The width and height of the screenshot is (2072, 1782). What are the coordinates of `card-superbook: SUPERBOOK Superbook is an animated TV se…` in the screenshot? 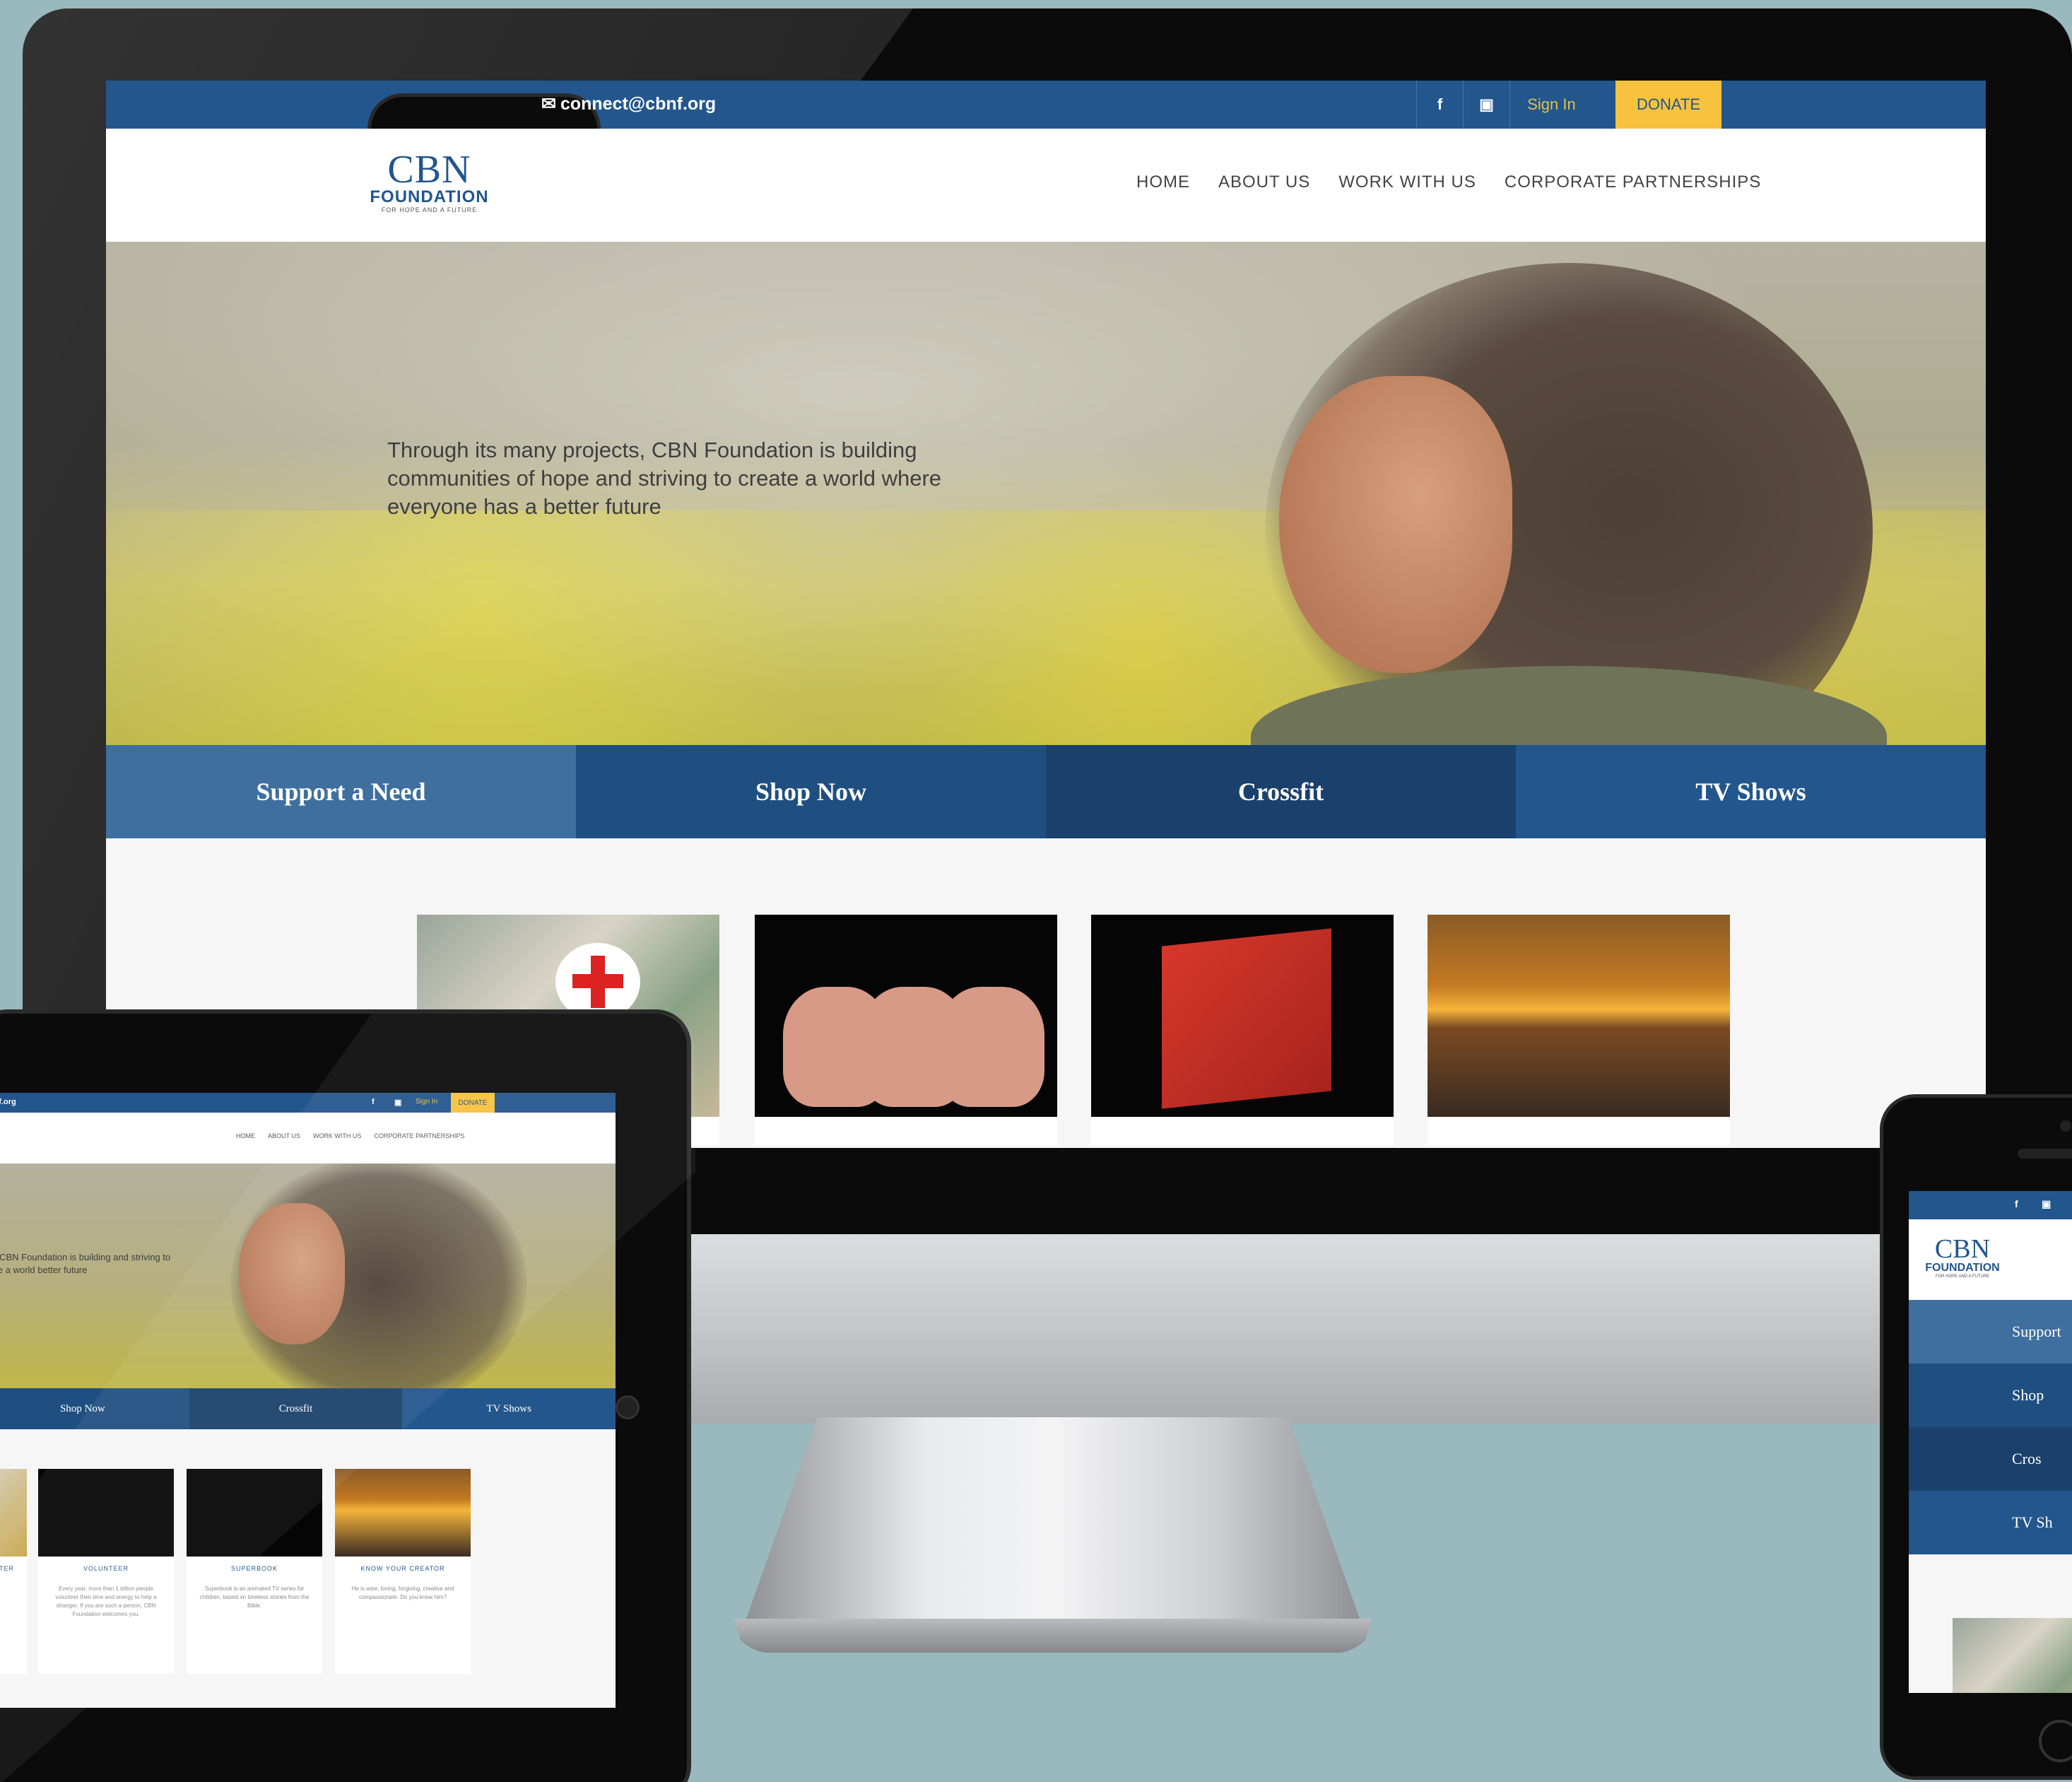 It's located at (254, 1571).